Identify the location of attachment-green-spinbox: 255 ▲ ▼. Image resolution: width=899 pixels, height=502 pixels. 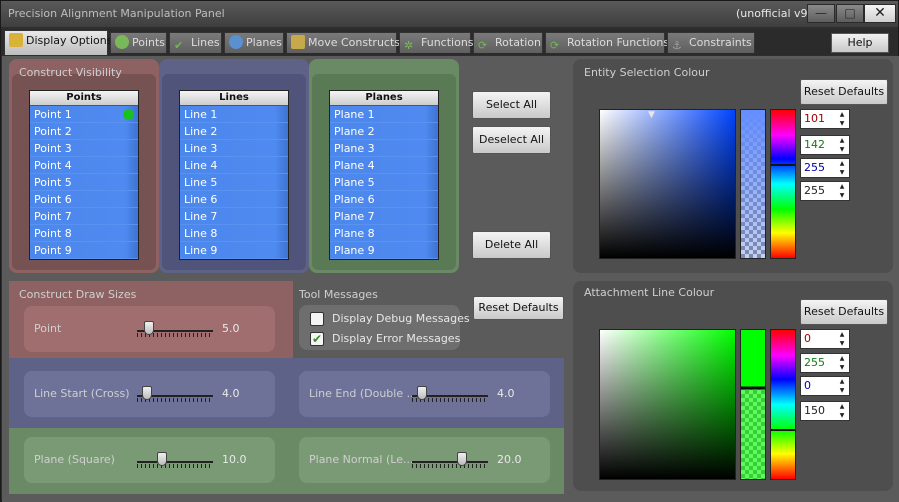
(825, 363).